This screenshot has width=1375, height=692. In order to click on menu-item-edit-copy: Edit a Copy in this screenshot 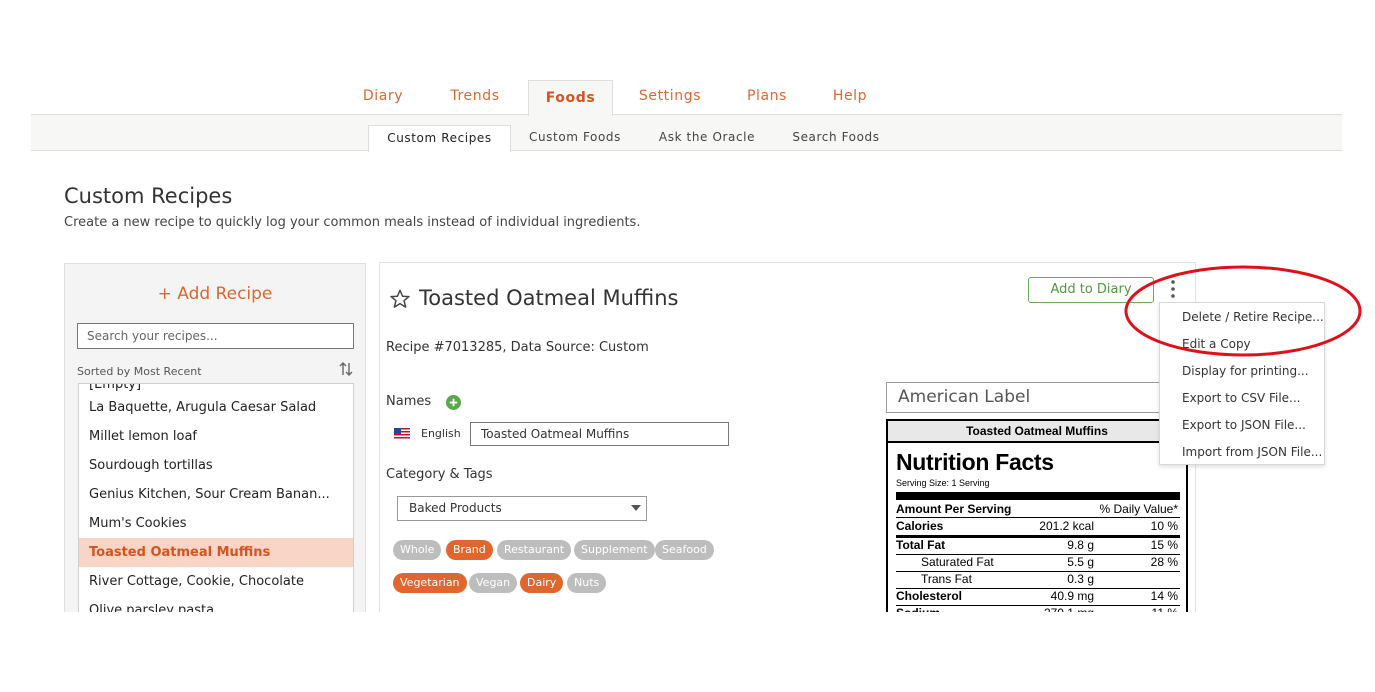, I will do `click(1216, 344)`.